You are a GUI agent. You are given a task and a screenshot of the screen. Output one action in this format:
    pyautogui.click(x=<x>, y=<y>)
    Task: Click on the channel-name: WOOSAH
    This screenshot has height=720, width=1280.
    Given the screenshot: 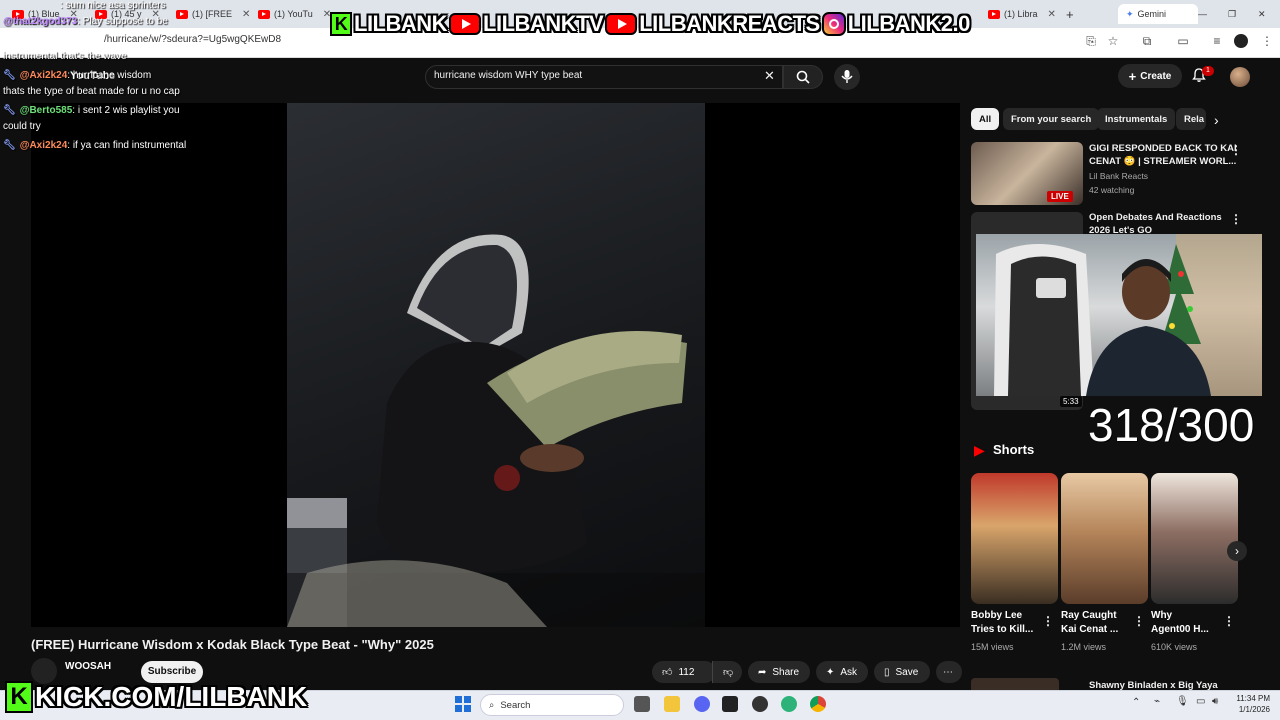 What is the action you would take?
    pyautogui.click(x=88, y=666)
    